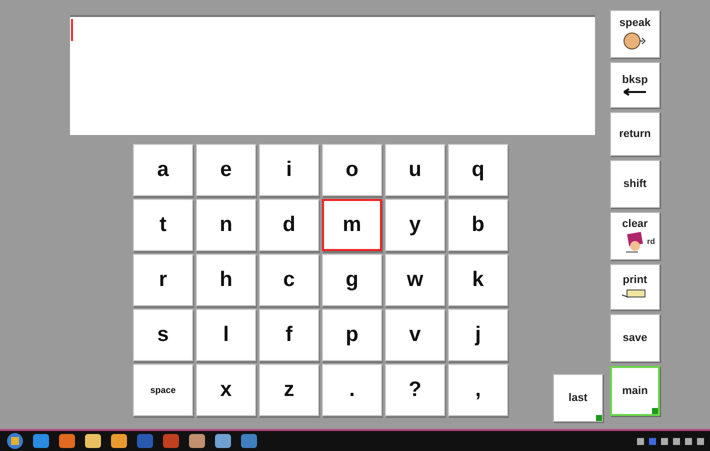 This screenshot has width=710, height=451. What do you see at coordinates (289, 335) in the screenshot?
I see `key-button: f` at bounding box center [289, 335].